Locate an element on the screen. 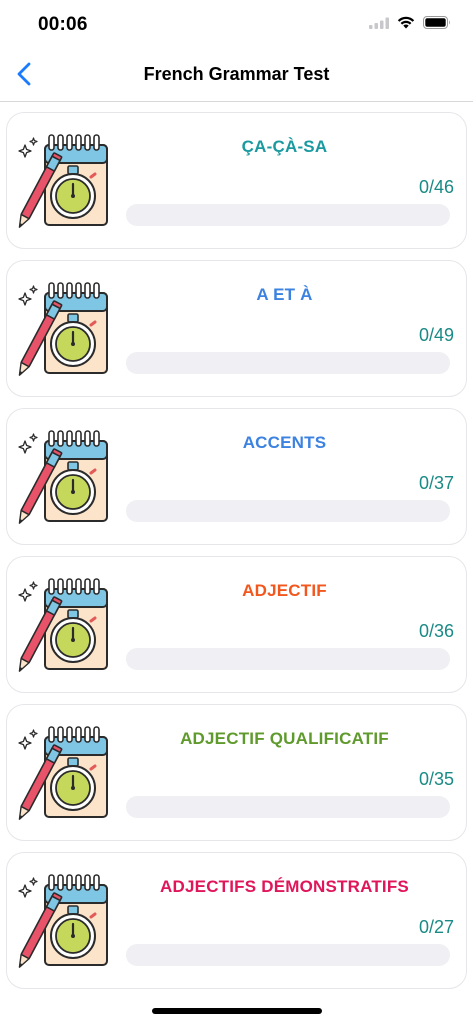 The width and height of the screenshot is (473, 1024). page-title: French Grammar Test is located at coordinates (236, 74).